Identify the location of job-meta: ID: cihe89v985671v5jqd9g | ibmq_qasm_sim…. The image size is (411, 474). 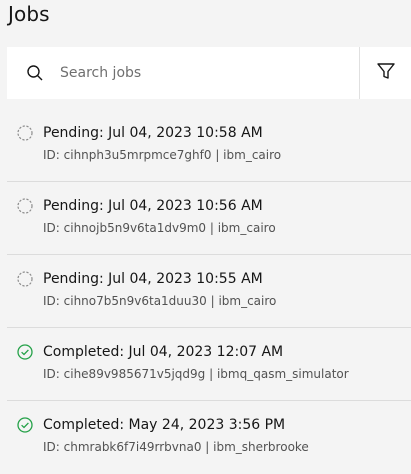
(196, 374).